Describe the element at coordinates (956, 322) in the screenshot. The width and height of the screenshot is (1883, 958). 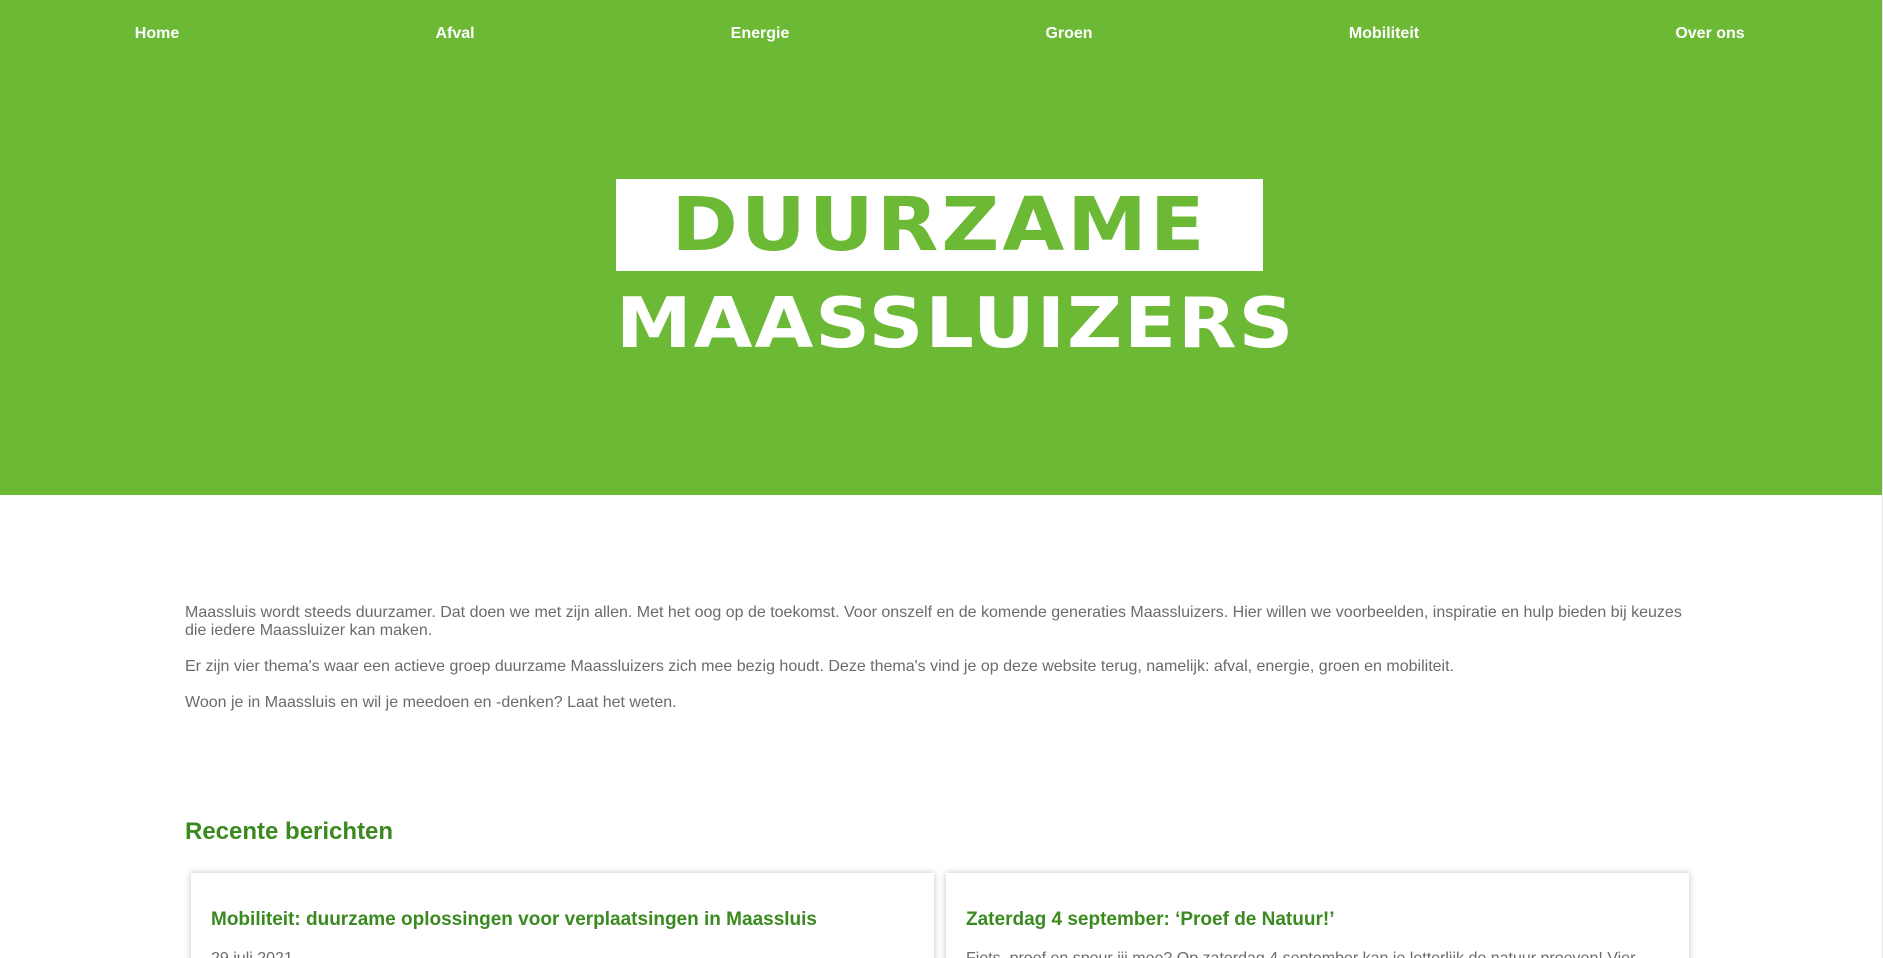
I see `site-logo-line-2: MAASSLUIZERS` at that location.